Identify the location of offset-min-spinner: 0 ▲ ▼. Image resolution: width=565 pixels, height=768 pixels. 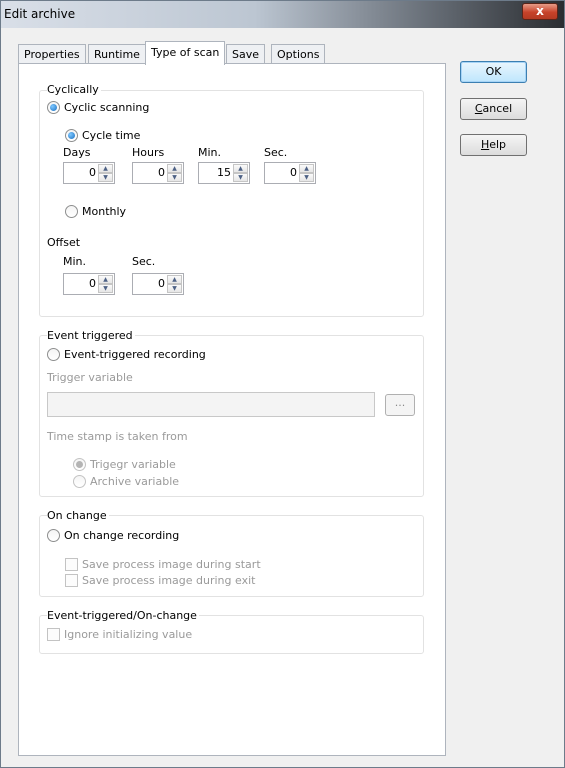
(89, 284).